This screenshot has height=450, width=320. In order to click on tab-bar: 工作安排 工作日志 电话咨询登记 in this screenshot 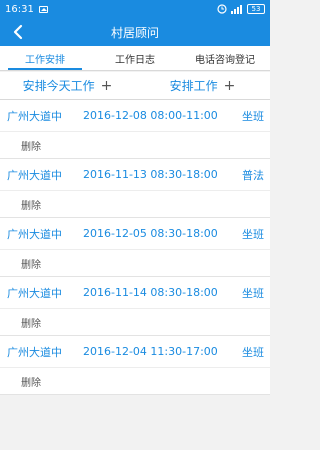, I will do `click(135, 58)`.